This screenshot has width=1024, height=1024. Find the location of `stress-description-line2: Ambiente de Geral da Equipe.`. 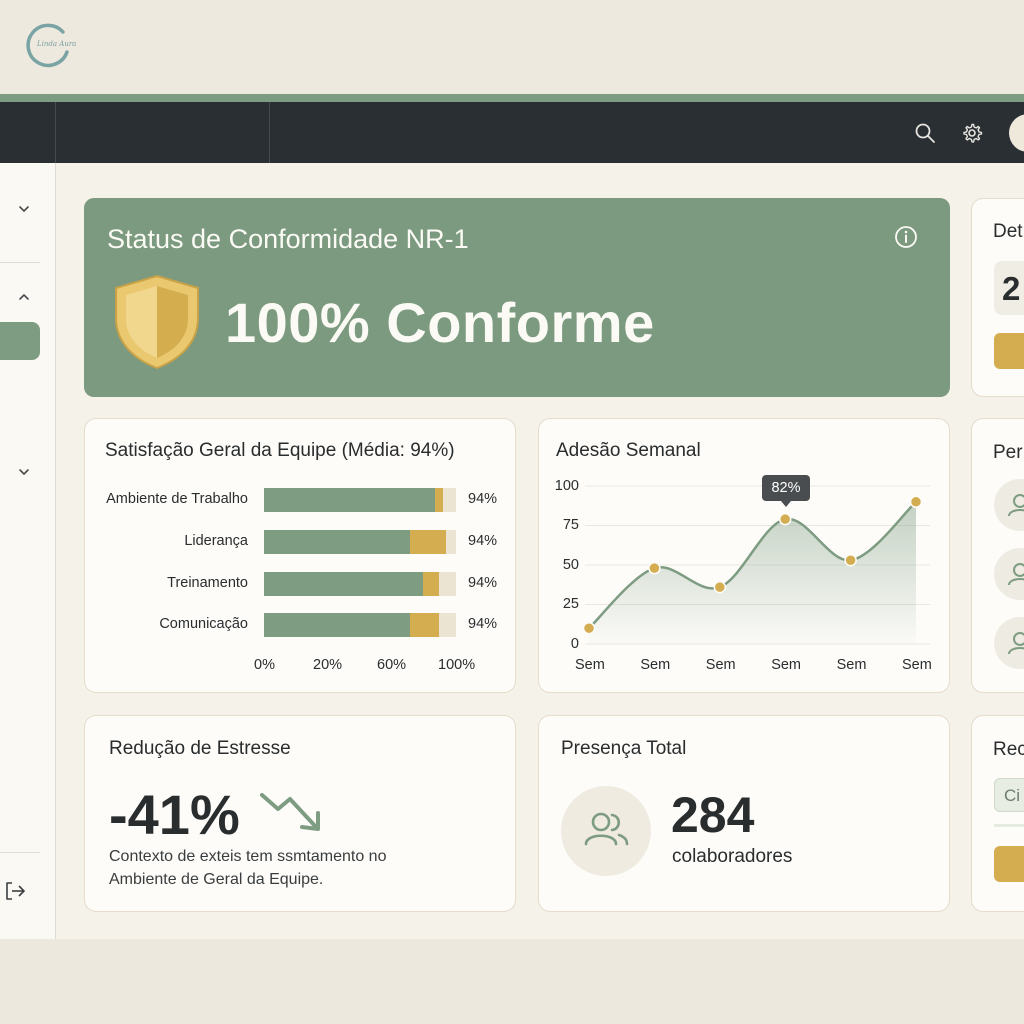

stress-description-line2: Ambiente de Geral da Equipe. is located at coordinates (216, 879).